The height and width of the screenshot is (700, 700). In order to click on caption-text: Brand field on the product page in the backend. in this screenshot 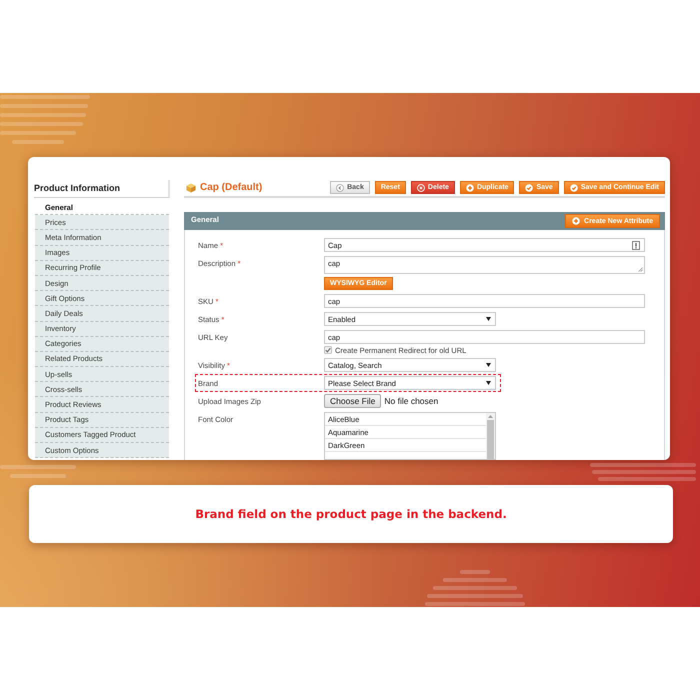, I will do `click(351, 514)`.